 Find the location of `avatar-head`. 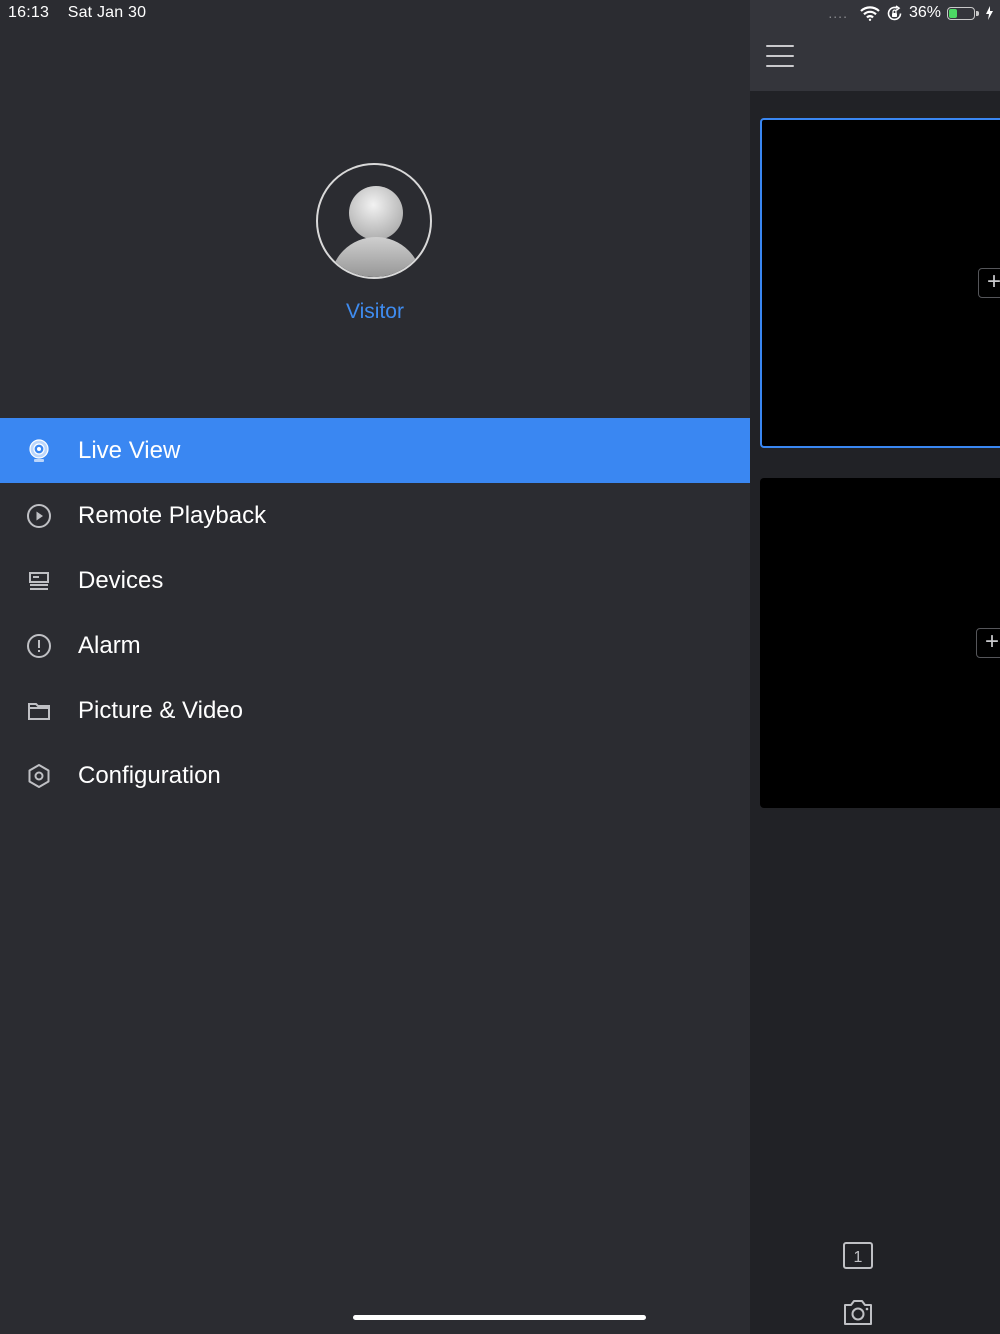

avatar-head is located at coordinates (376, 213).